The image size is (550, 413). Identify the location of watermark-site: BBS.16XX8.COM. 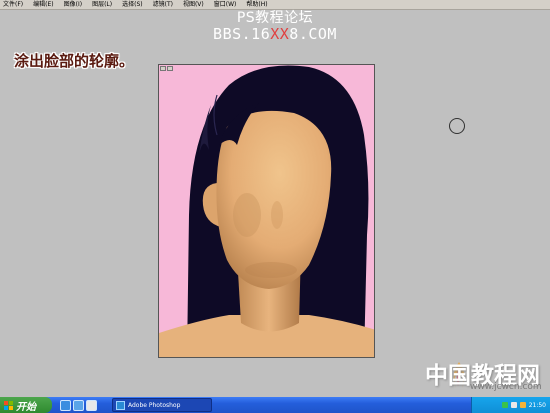
(275, 34).